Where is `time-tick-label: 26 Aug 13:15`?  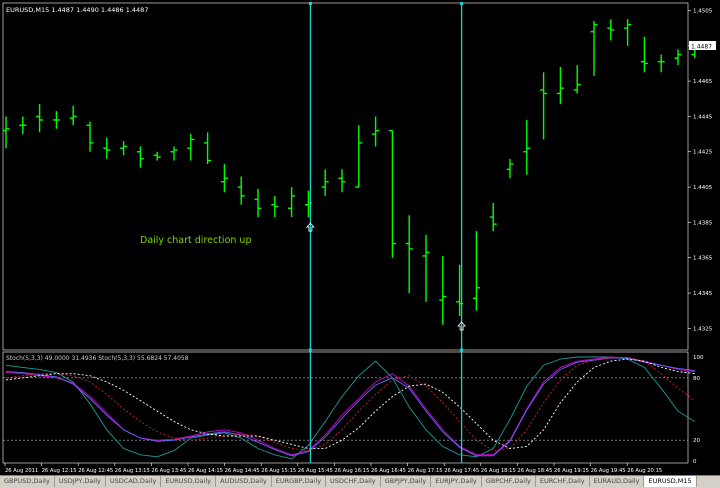
time-tick-label: 26 Aug 13:15 is located at coordinates (132, 471).